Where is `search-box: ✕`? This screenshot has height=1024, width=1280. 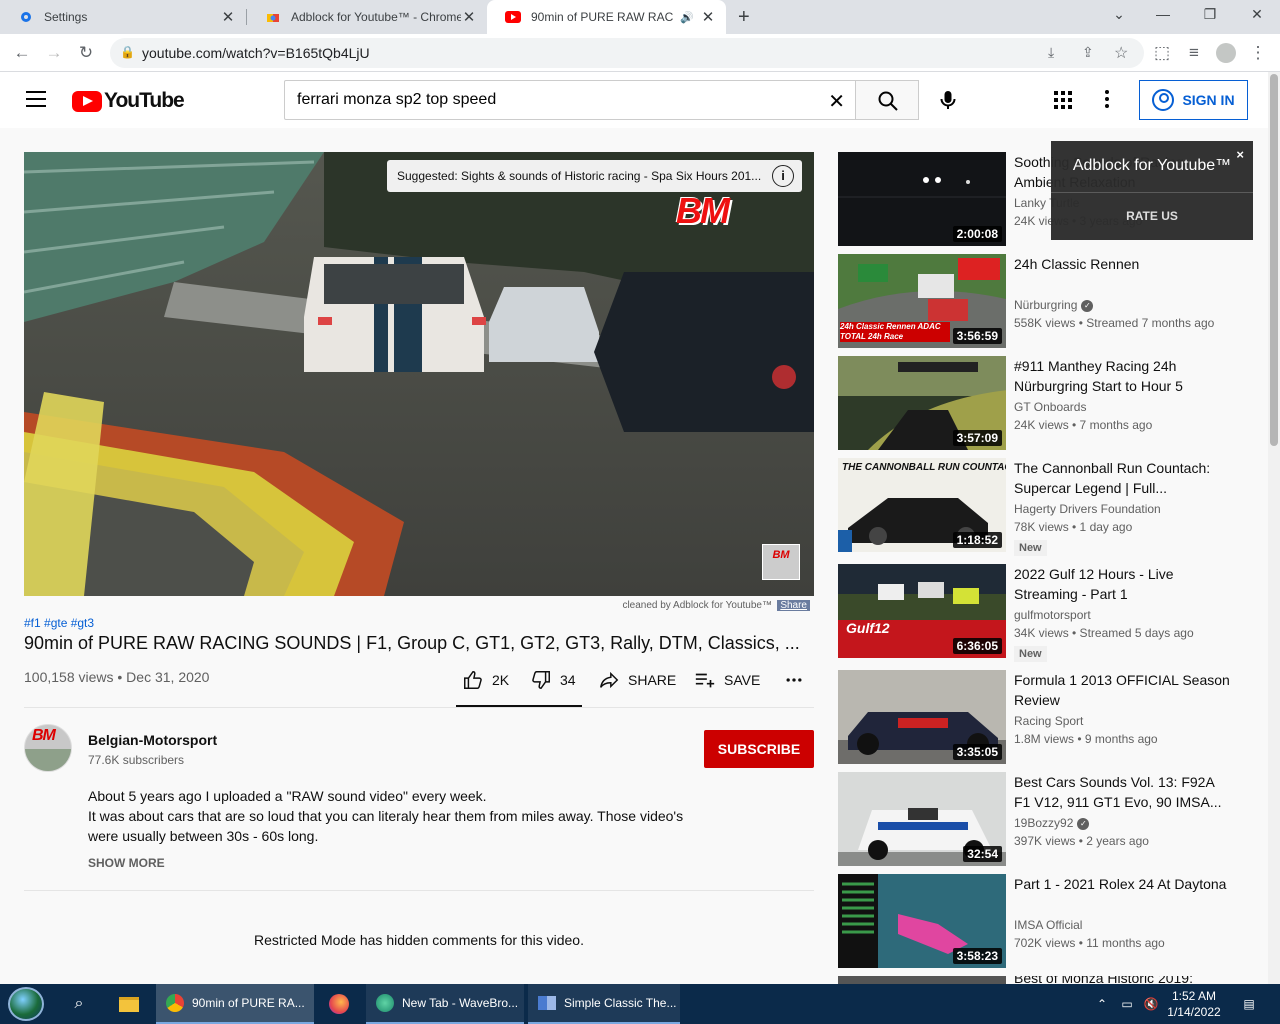
search-box: ✕ is located at coordinates (570, 100).